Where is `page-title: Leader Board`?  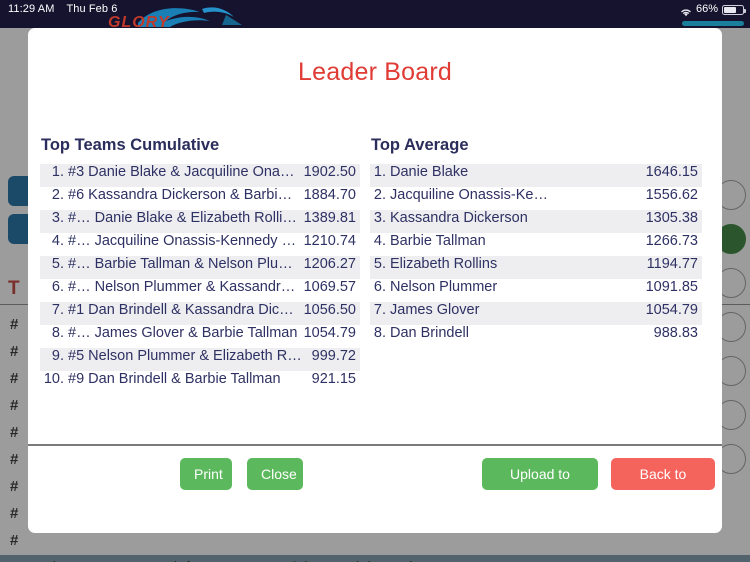
page-title: Leader Board is located at coordinates (375, 72).